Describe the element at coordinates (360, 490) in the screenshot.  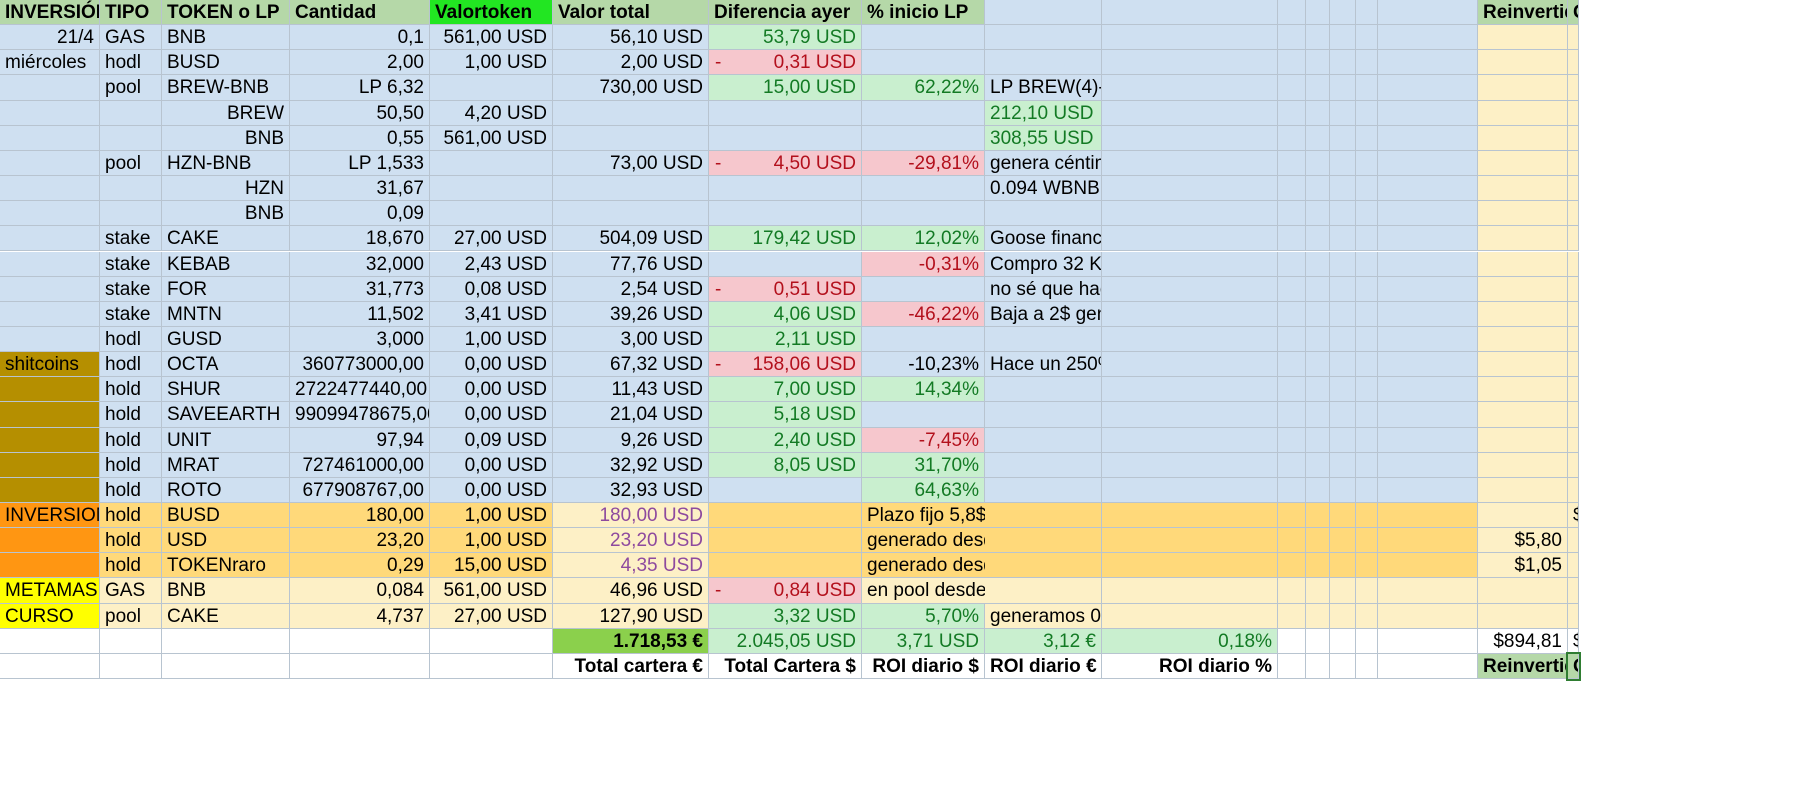
I see `table-cell: 677908767,00` at that location.